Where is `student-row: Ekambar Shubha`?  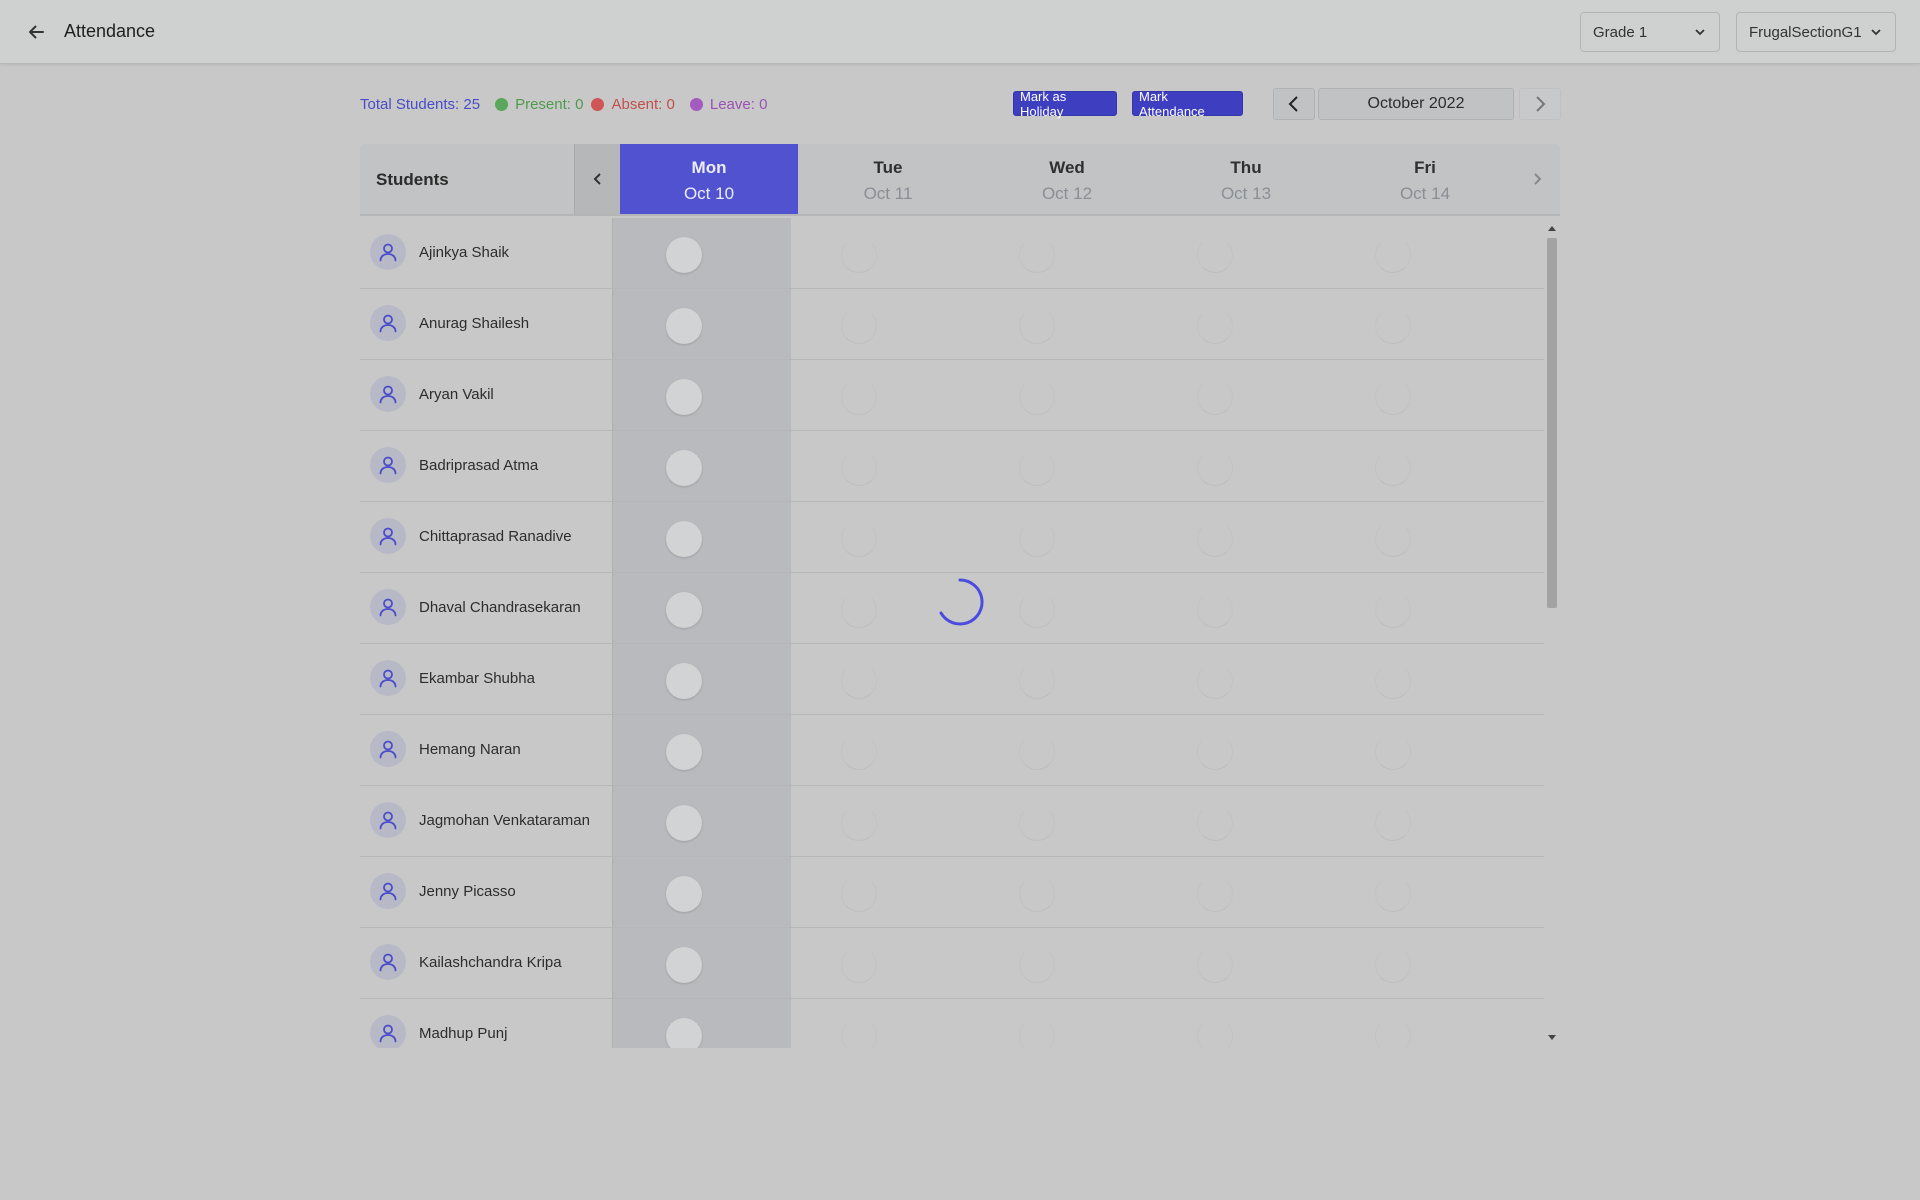 student-row: Ekambar Shubha is located at coordinates (952, 679).